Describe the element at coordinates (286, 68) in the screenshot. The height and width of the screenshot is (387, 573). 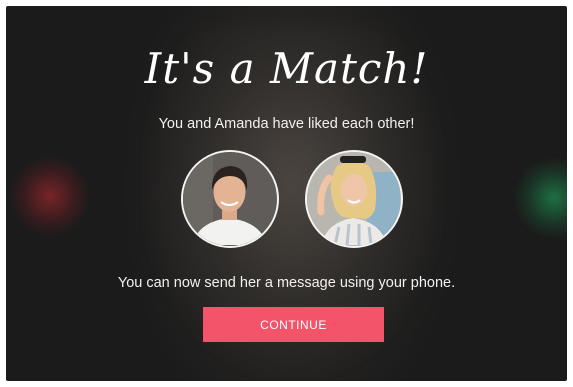
I see `match-title: It's a Match!` at that location.